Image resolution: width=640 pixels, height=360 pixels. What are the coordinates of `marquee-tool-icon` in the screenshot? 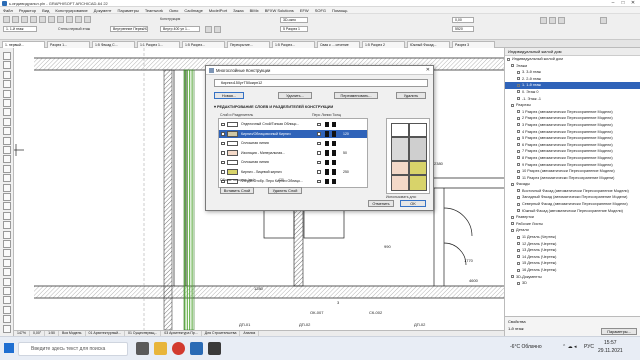 It's located at (15, 19).